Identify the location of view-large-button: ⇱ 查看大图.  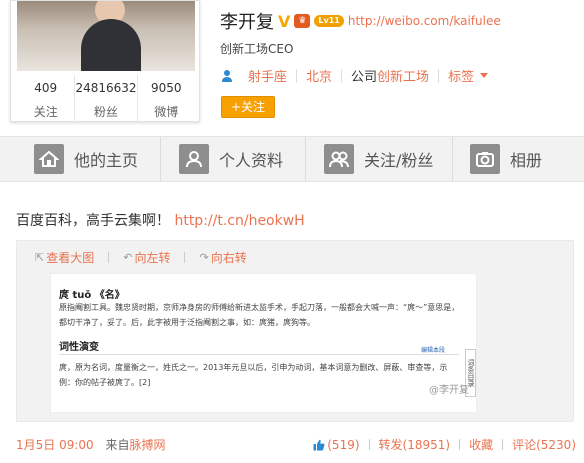
(64, 257).